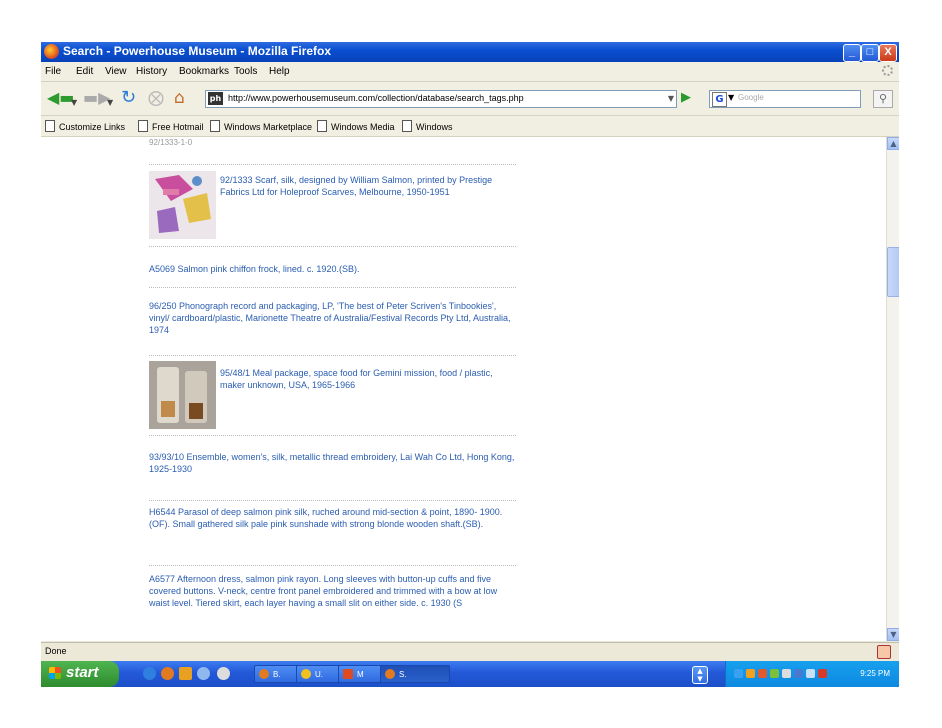 This screenshot has width=942, height=728. I want to click on bookmark-label: Windows Media, so click(363, 127).